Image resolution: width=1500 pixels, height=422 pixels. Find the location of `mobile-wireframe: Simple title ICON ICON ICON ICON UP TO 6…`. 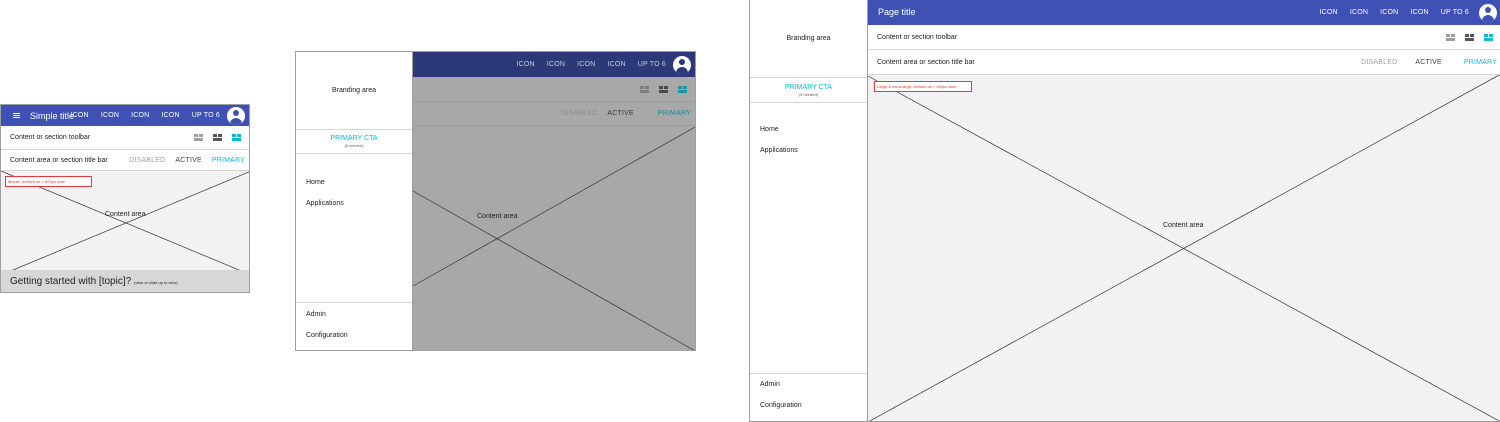

mobile-wireframe: Simple title ICON ICON ICON ICON UP TO 6… is located at coordinates (125, 198).